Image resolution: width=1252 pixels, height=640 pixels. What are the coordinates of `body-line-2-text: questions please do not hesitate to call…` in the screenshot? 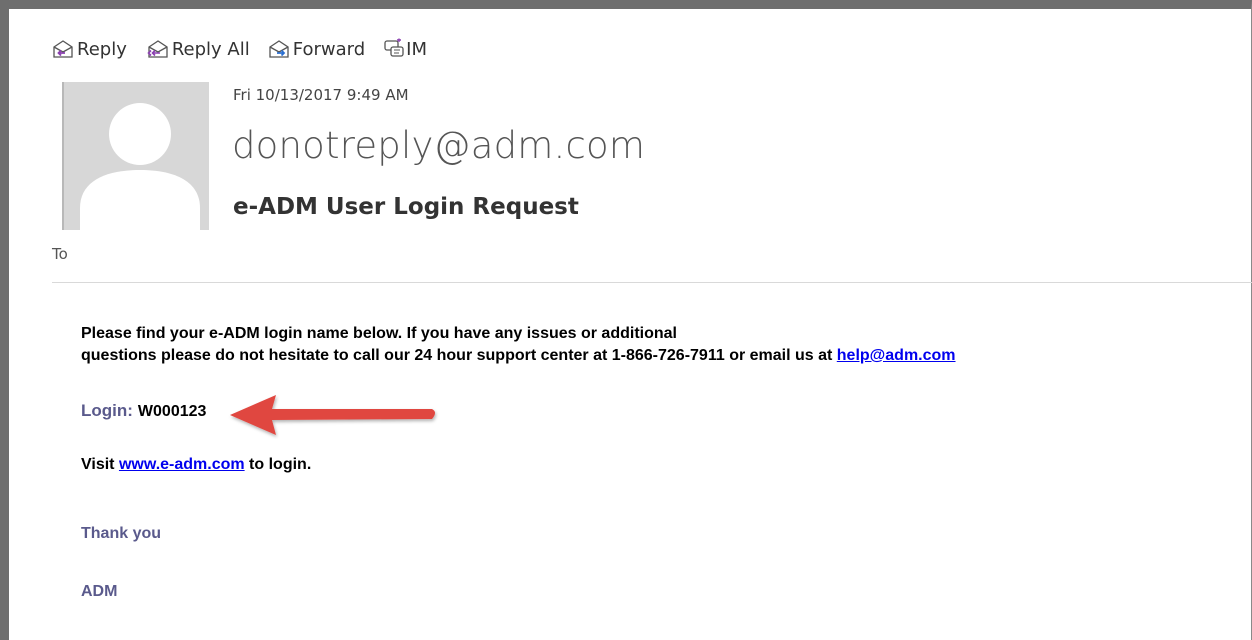 It's located at (459, 355).